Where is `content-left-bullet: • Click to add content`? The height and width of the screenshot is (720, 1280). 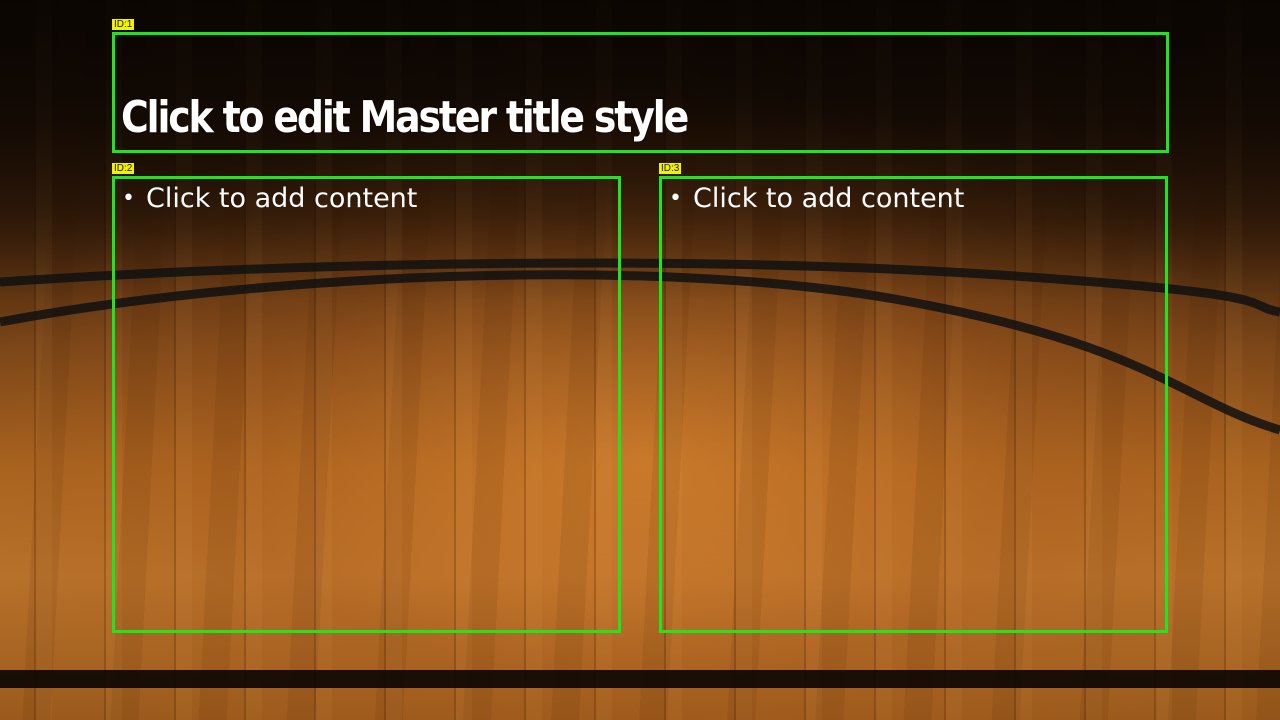
content-left-bullet: • Click to add content is located at coordinates (269, 198).